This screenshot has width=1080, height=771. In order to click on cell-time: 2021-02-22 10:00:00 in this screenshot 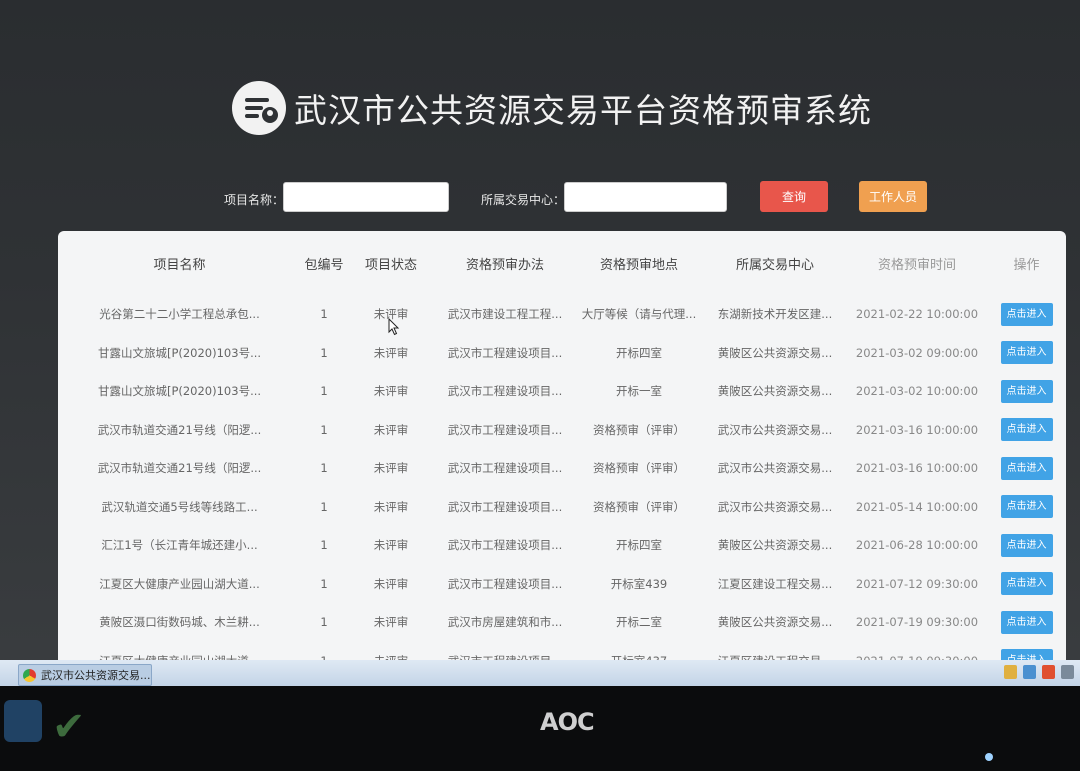, I will do `click(917, 314)`.